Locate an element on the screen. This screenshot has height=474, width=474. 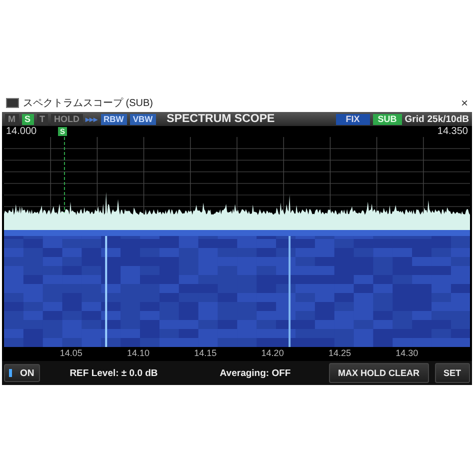
status-indicator: T is located at coordinates (42, 119).